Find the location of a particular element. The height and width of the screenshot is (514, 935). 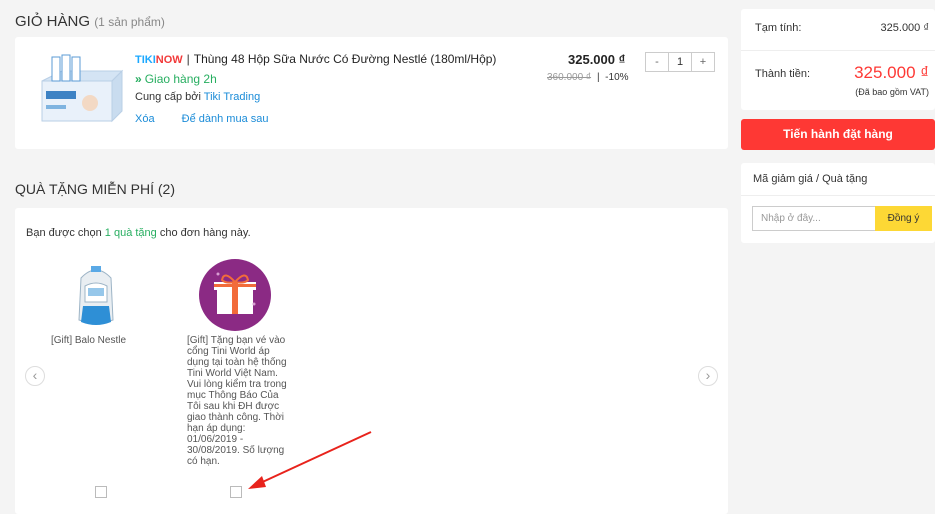

gifts-heading: QUÀ TẶNG MIỄN PHÍ (2) is located at coordinates (95, 189).